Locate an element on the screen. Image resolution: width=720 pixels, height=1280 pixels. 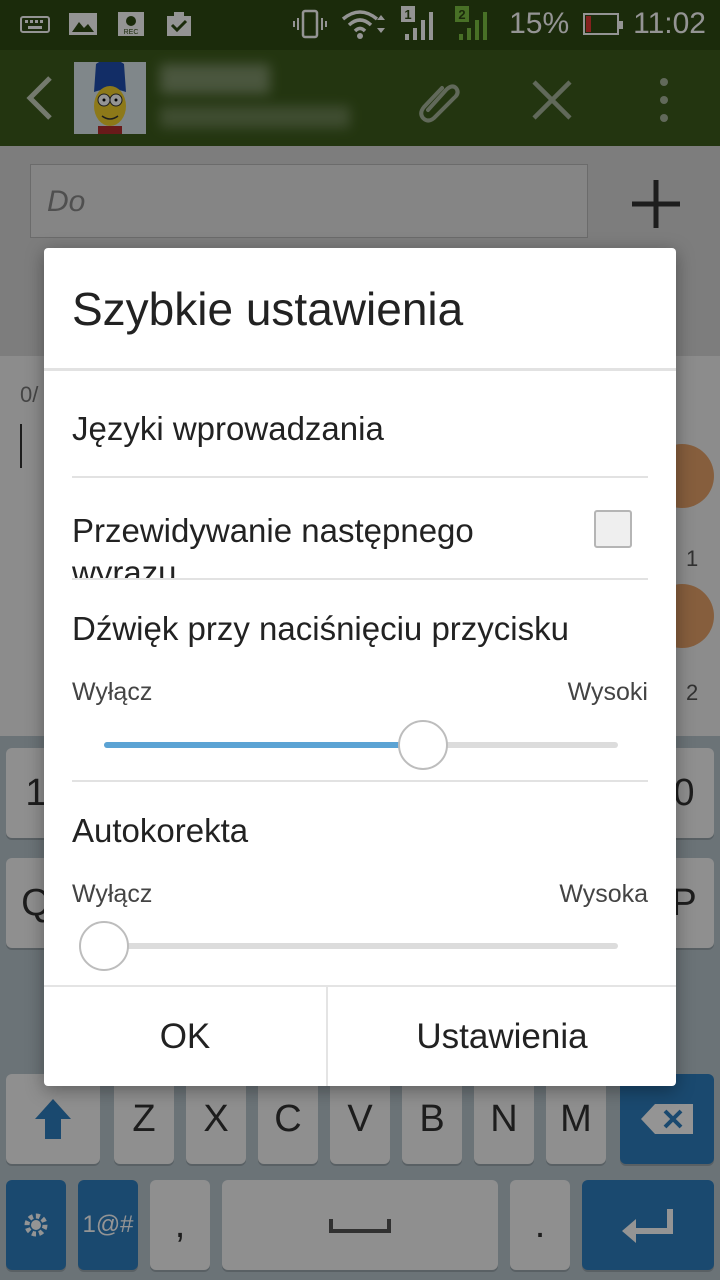
ok-button: OK is located at coordinates (185, 1036).